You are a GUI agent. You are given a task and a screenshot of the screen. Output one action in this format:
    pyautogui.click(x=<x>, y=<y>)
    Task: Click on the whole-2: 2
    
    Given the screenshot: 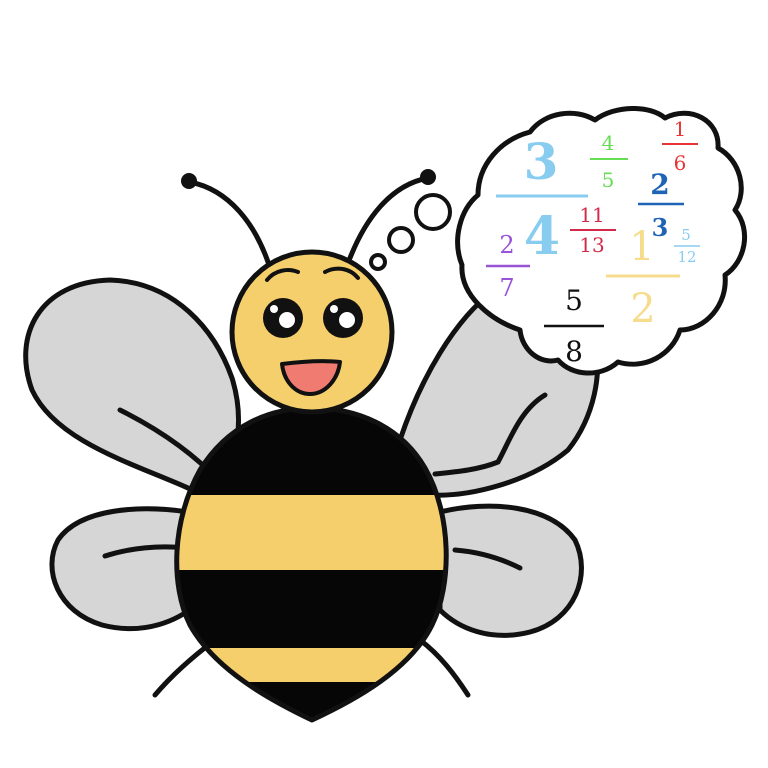 What is the action you would take?
    pyautogui.click(x=659, y=184)
    